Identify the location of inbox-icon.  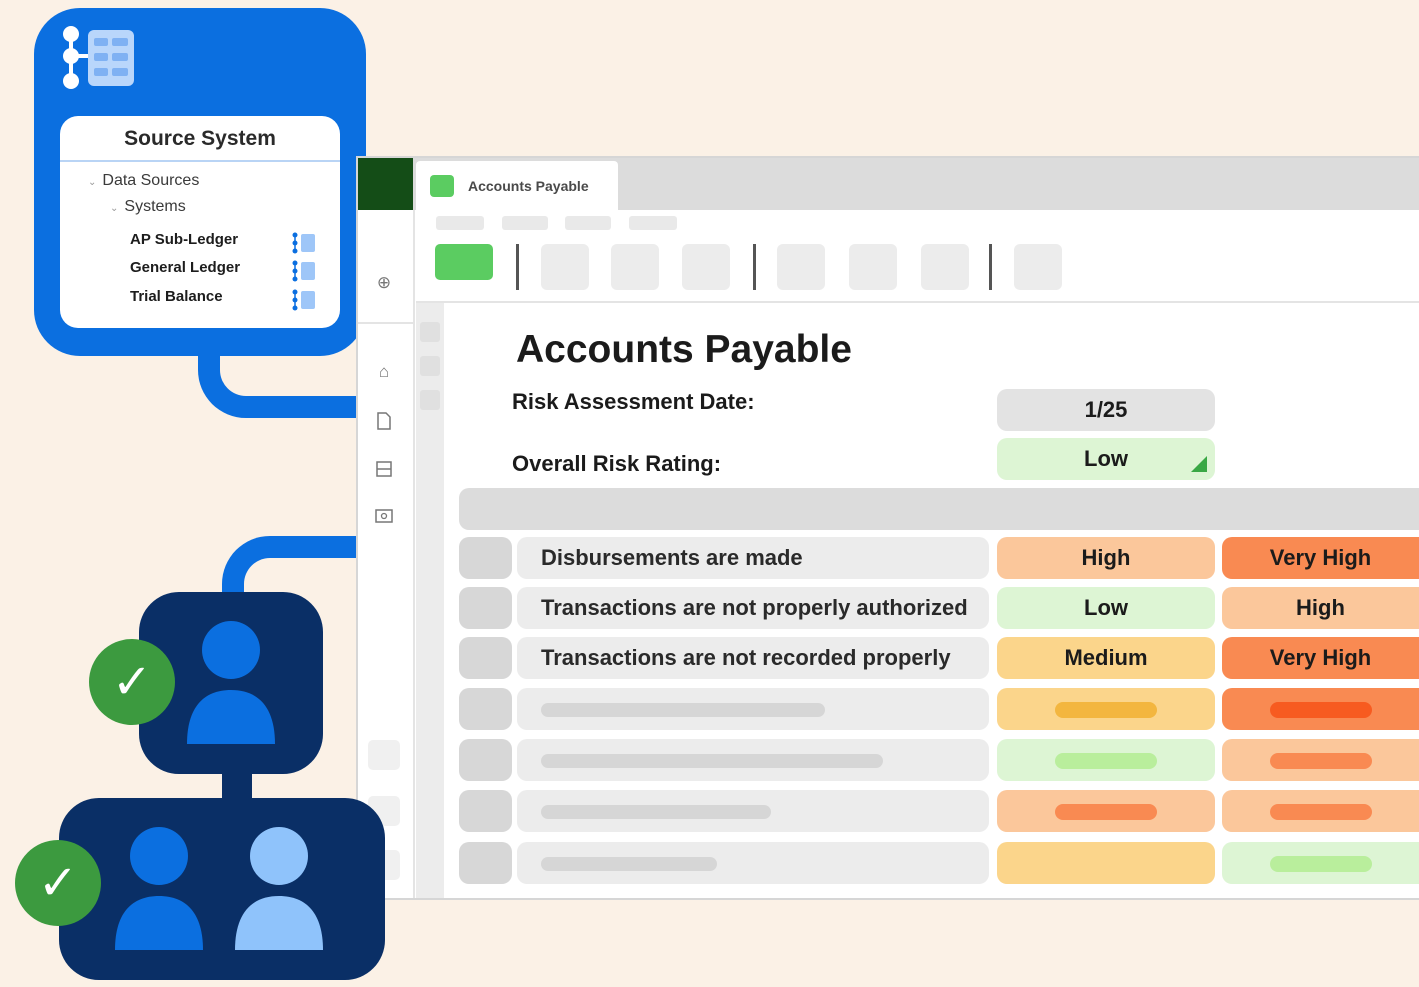
(384, 471).